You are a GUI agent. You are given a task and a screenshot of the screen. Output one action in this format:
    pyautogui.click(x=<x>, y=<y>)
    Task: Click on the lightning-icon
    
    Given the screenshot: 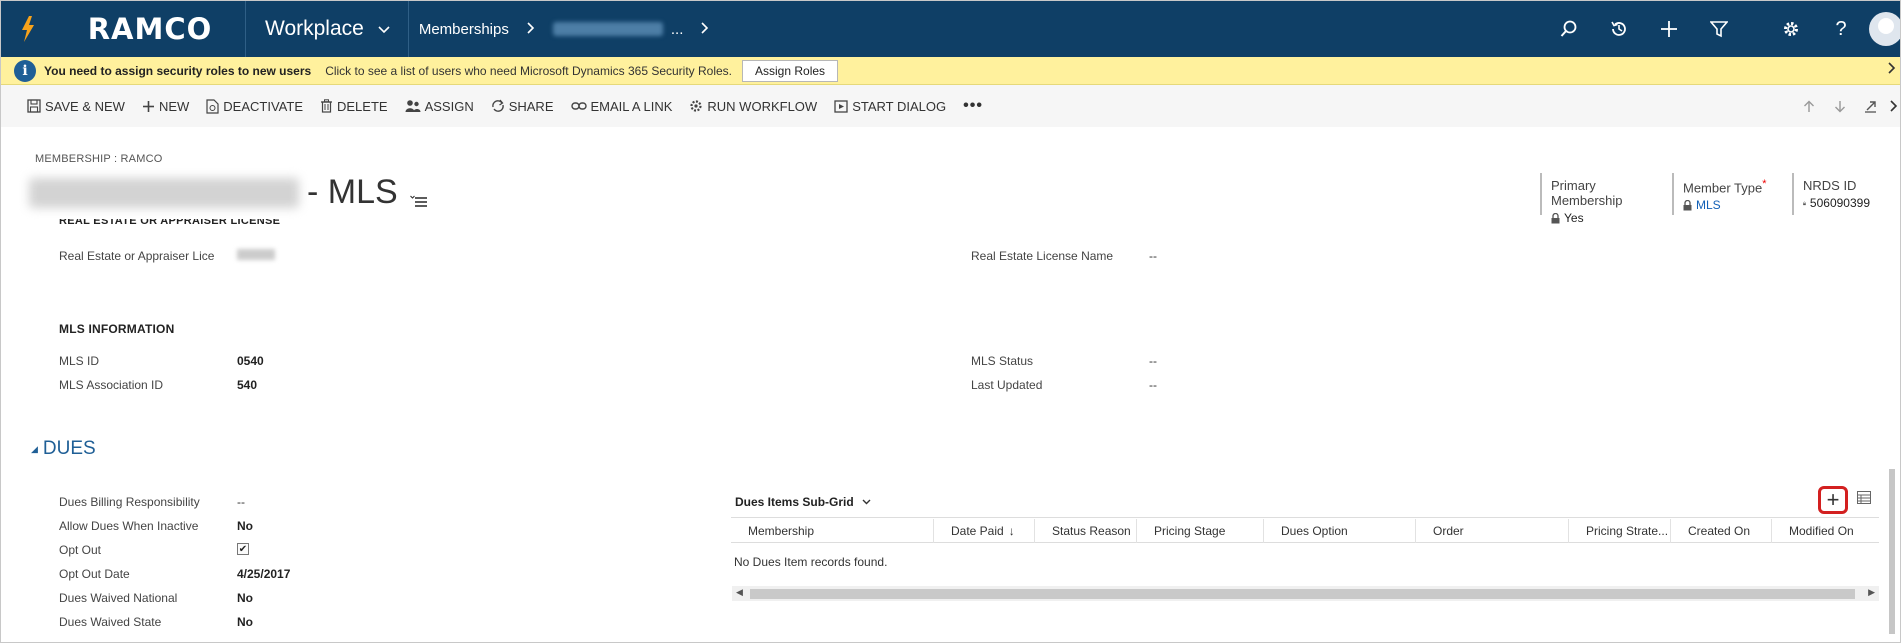 What is the action you would take?
    pyautogui.click(x=28, y=29)
    